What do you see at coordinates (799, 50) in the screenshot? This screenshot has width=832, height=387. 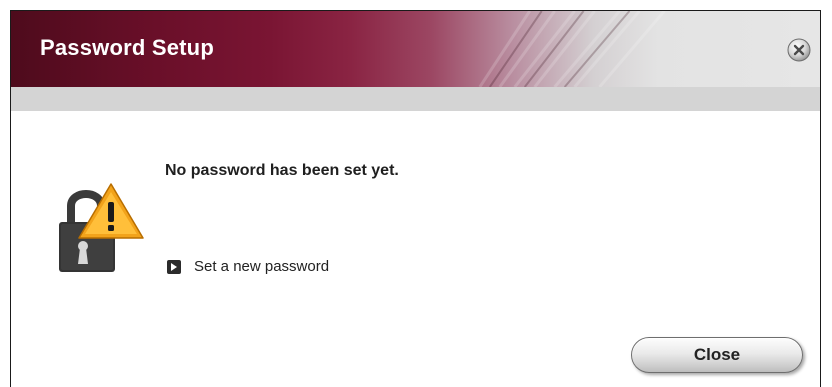 I see `close-icon` at bounding box center [799, 50].